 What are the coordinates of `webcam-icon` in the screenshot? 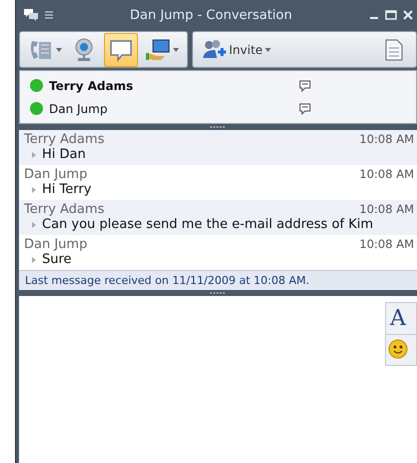 It's located at (84, 49).